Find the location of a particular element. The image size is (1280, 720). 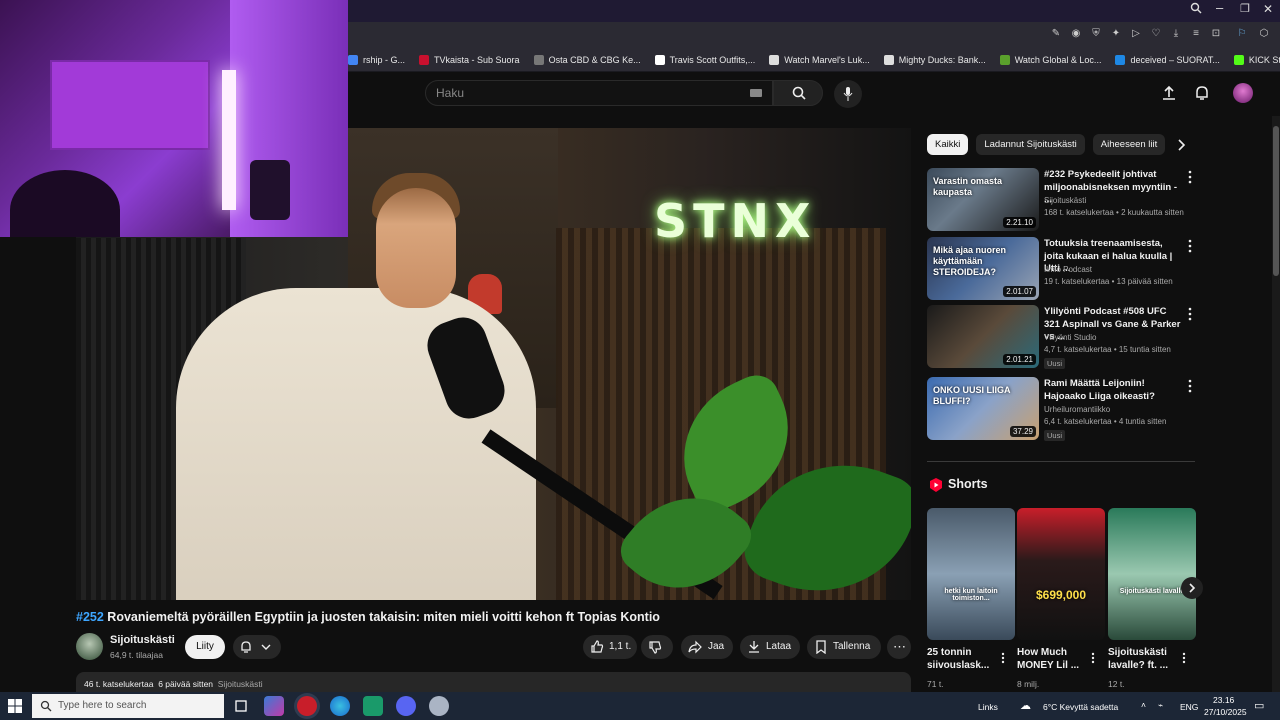

dislike-button is located at coordinates (657, 647).